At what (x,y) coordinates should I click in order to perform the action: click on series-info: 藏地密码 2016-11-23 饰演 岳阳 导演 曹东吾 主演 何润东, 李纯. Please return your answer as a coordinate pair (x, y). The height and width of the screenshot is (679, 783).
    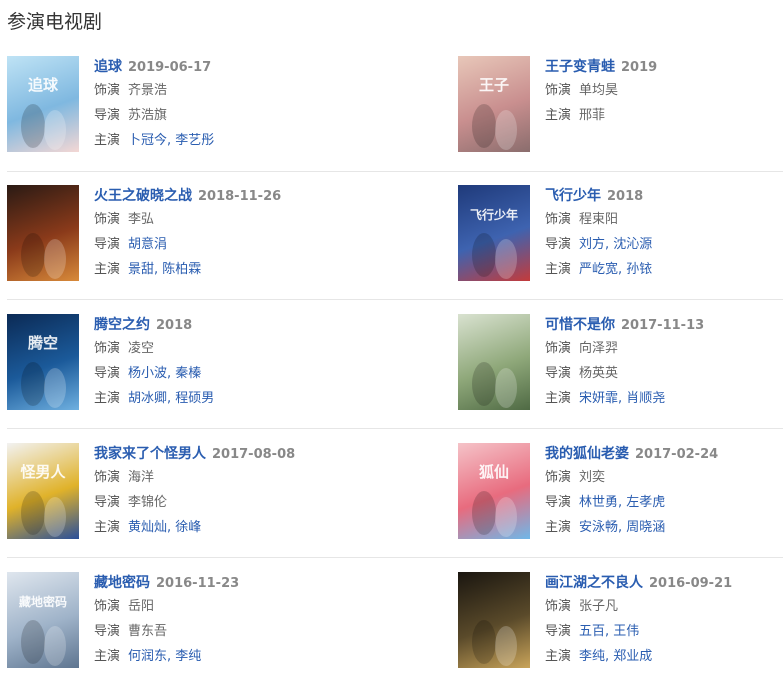
    Looking at the image, I should click on (214, 620).